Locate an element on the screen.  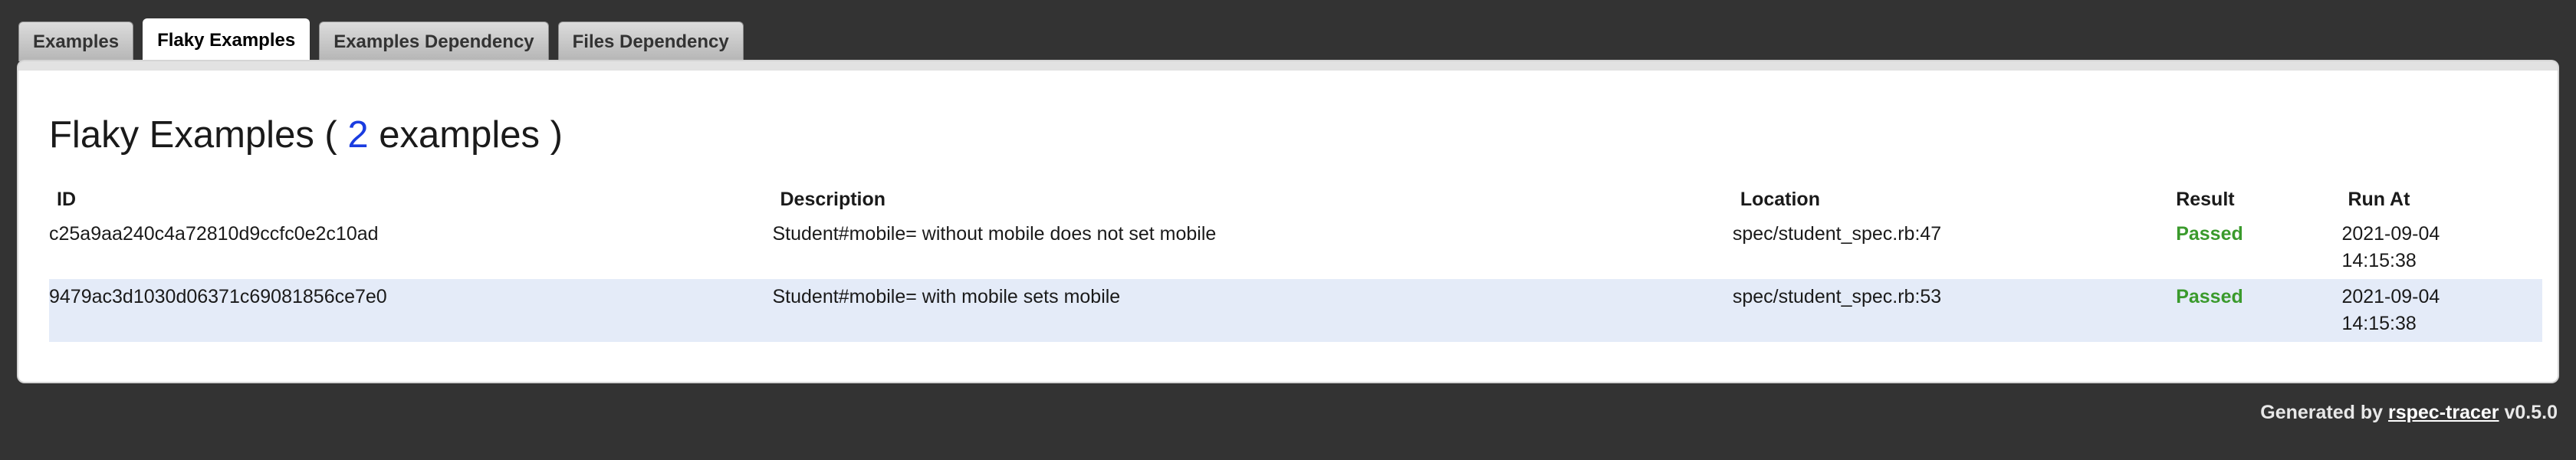
header-run-at: Run At is located at coordinates (2442, 199).